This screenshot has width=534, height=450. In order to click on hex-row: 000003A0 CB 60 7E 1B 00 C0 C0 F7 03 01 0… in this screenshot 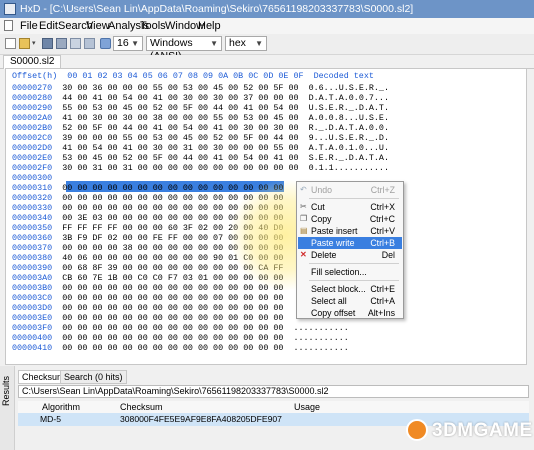, I will do `click(152, 278)`.